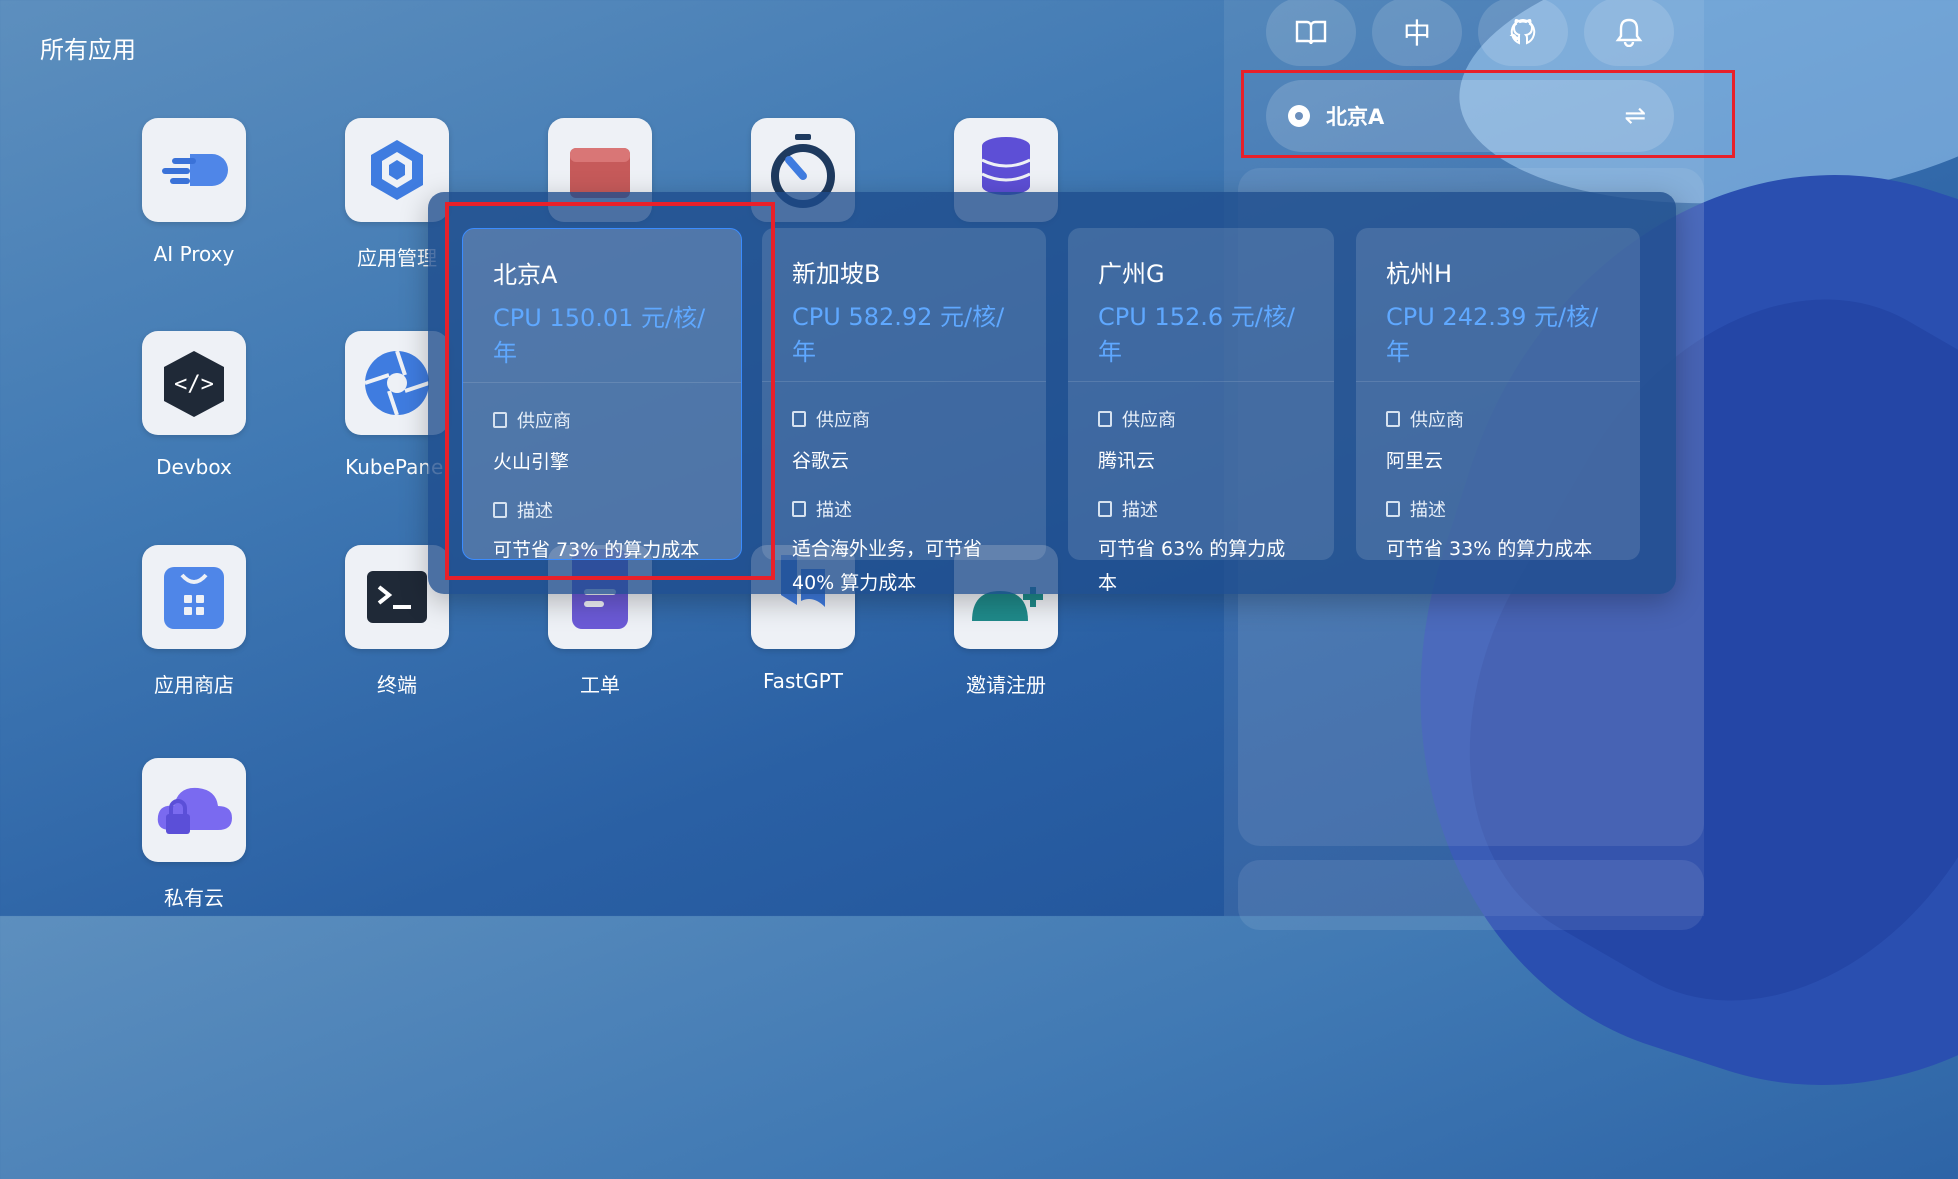  Describe the element at coordinates (1492, 334) in the screenshot. I see `region-price: CPU 242.39 元/核/年` at that location.